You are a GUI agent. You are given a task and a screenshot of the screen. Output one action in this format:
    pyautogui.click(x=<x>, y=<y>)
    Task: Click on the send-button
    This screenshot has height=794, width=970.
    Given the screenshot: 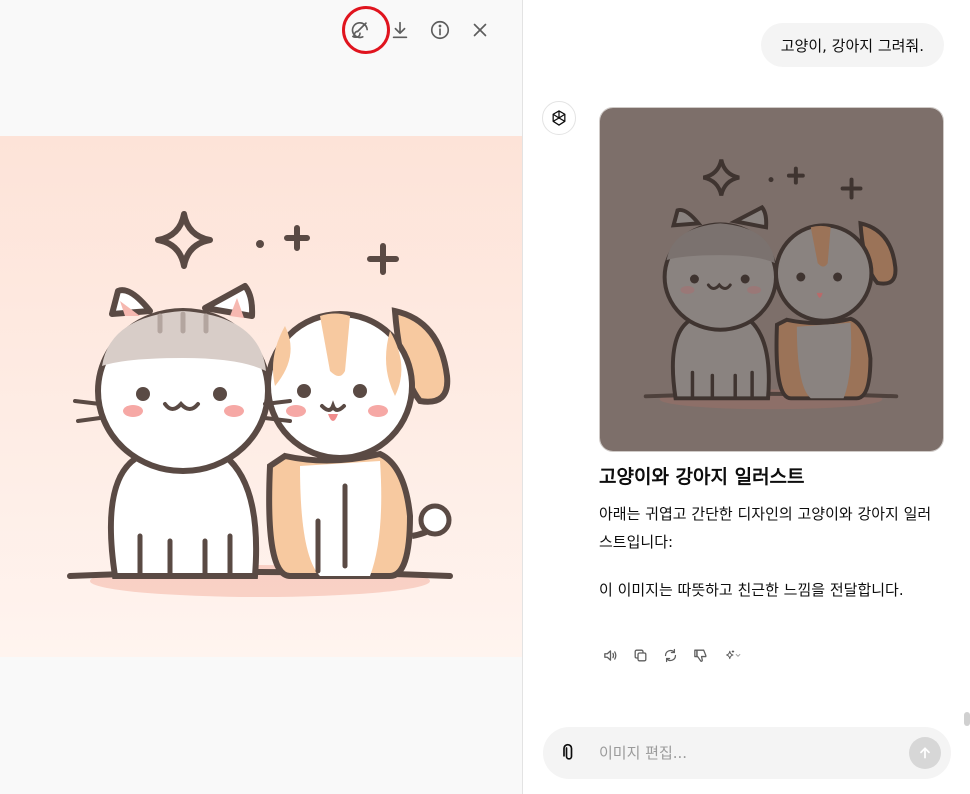 What is the action you would take?
    pyautogui.click(x=925, y=753)
    